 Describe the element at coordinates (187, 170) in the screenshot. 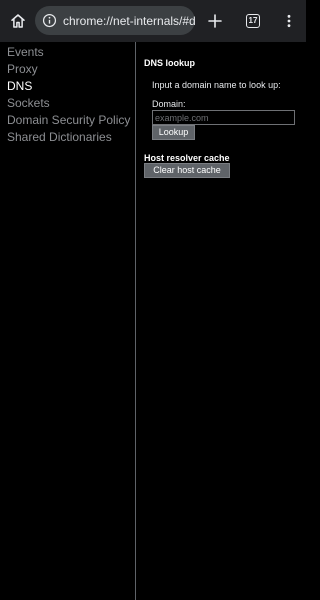

I see `clear-host-cache-button: Clear host cache` at that location.